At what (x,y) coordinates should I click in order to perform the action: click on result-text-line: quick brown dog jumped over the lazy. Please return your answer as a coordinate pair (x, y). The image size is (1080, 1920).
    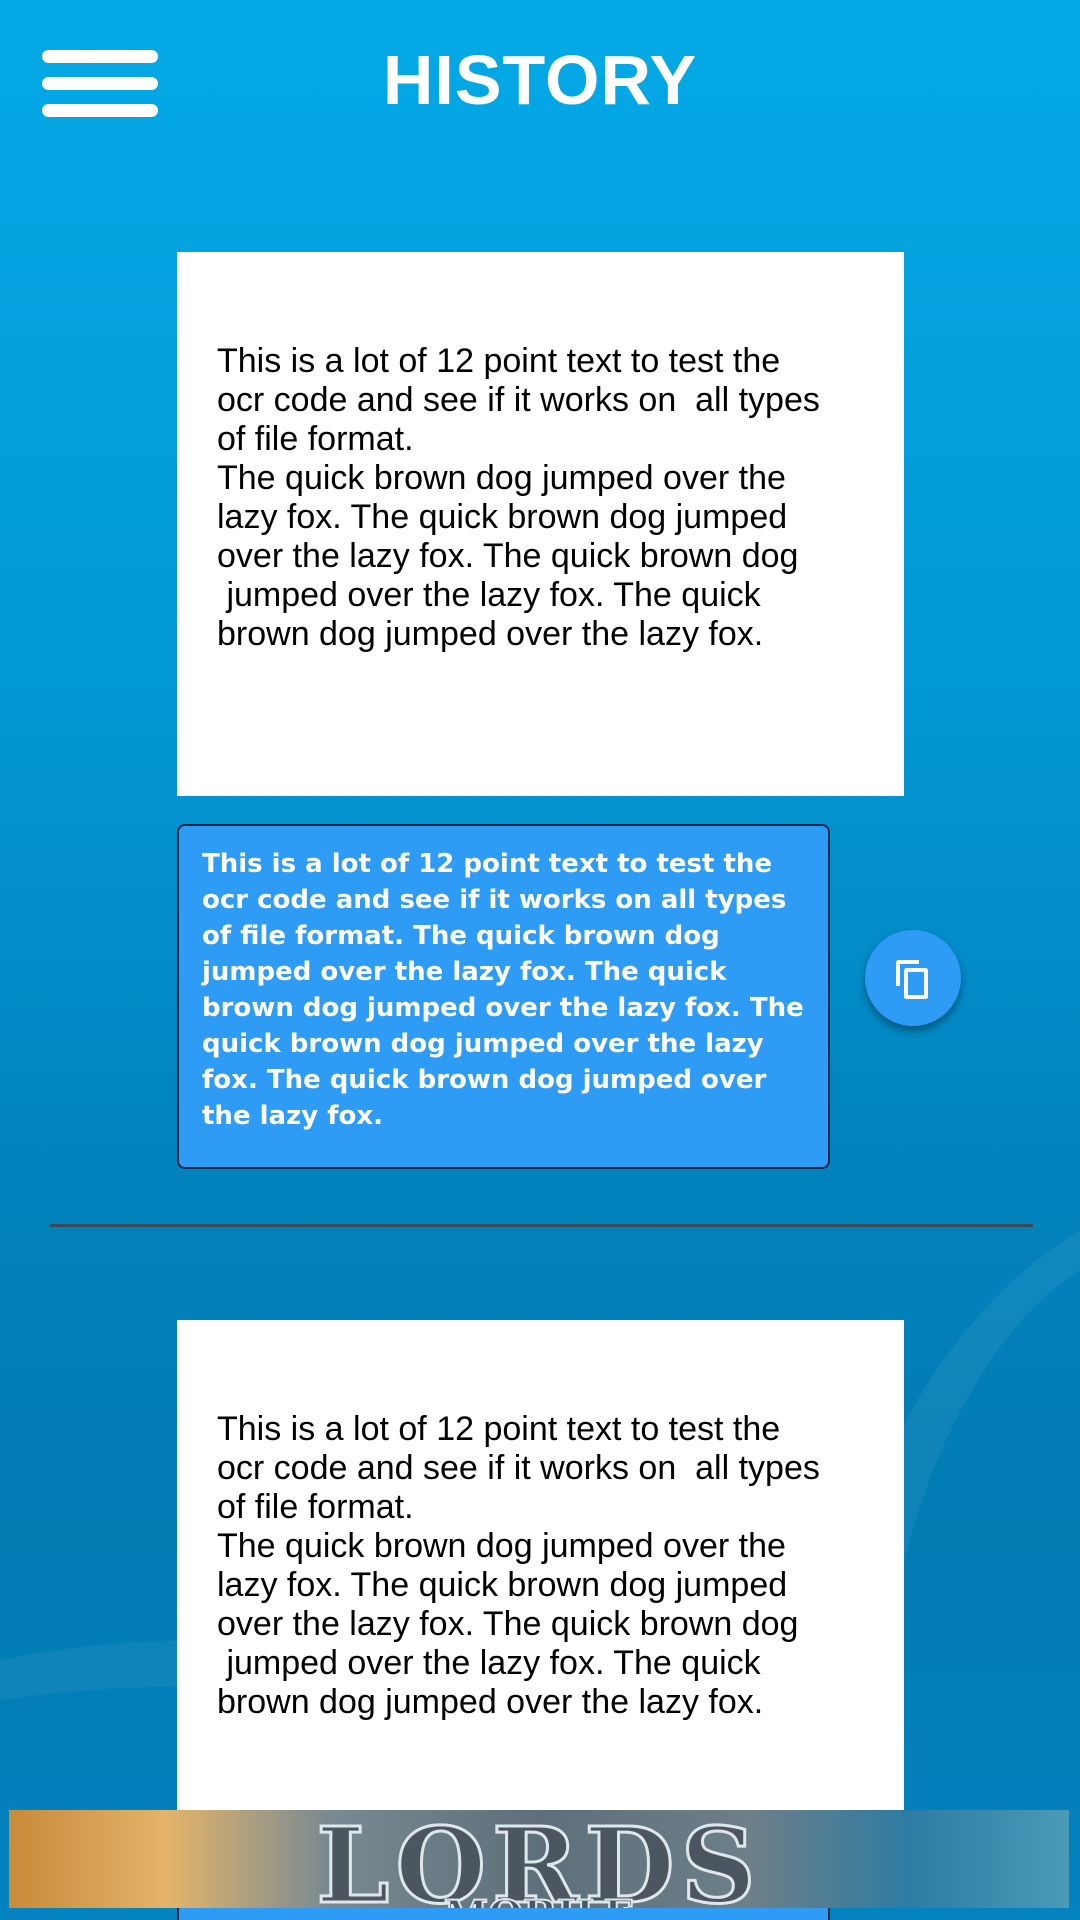
    Looking at the image, I should click on (483, 1044).